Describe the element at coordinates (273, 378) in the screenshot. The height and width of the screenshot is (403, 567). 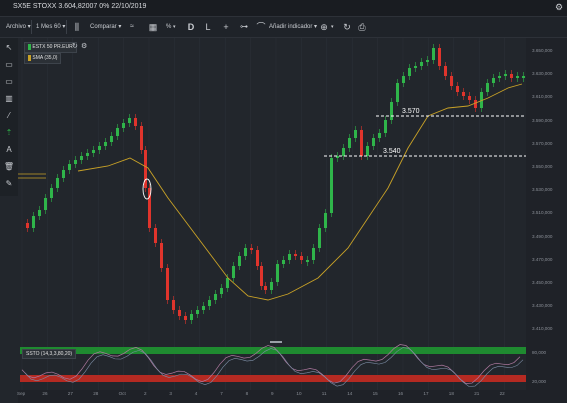
I see `oversold-band` at that location.